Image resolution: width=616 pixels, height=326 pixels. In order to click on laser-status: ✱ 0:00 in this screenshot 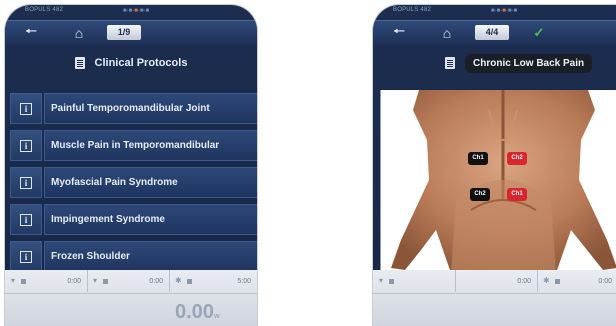, I will do `click(576, 281)`.